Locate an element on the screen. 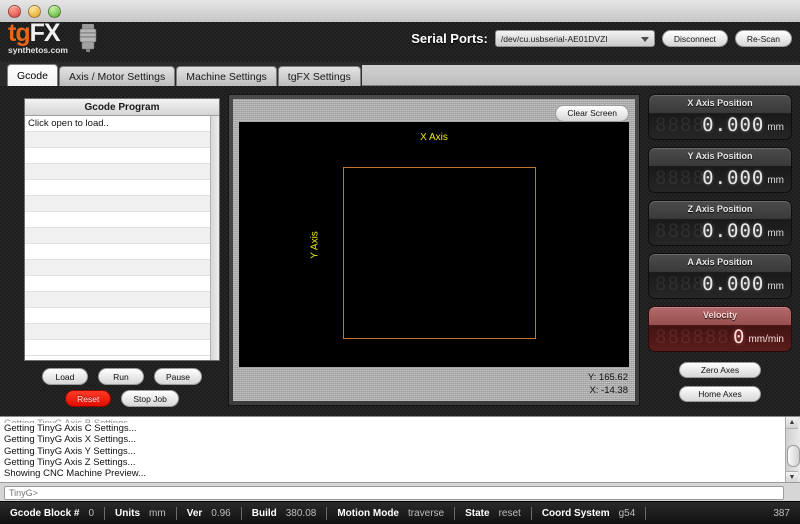 This screenshot has height=524, width=800. velocity-readout: Velocity 888888 0 mm/min is located at coordinates (720, 329).